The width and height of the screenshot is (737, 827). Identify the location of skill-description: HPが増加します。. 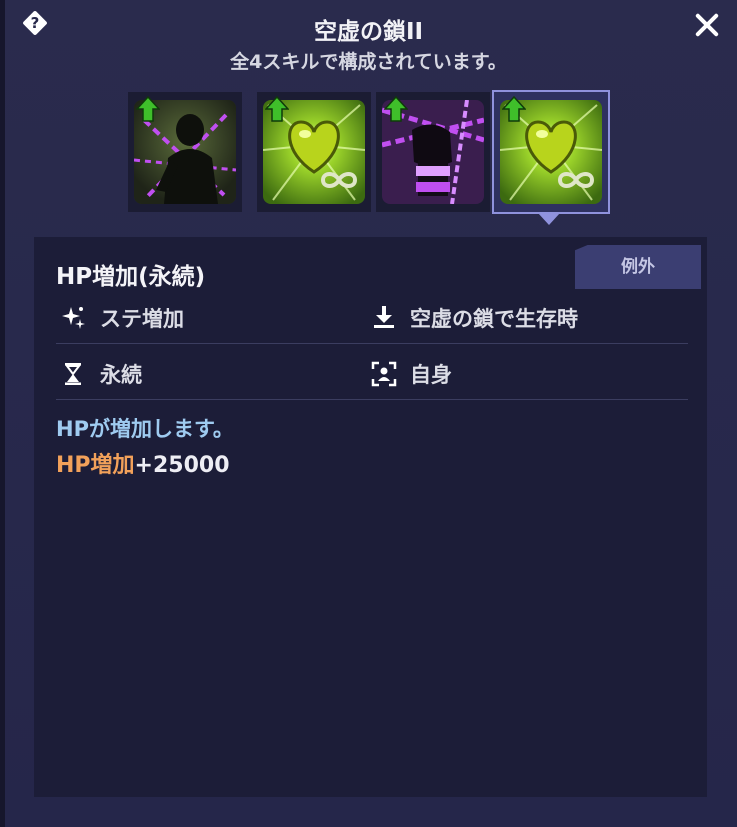
(145, 429).